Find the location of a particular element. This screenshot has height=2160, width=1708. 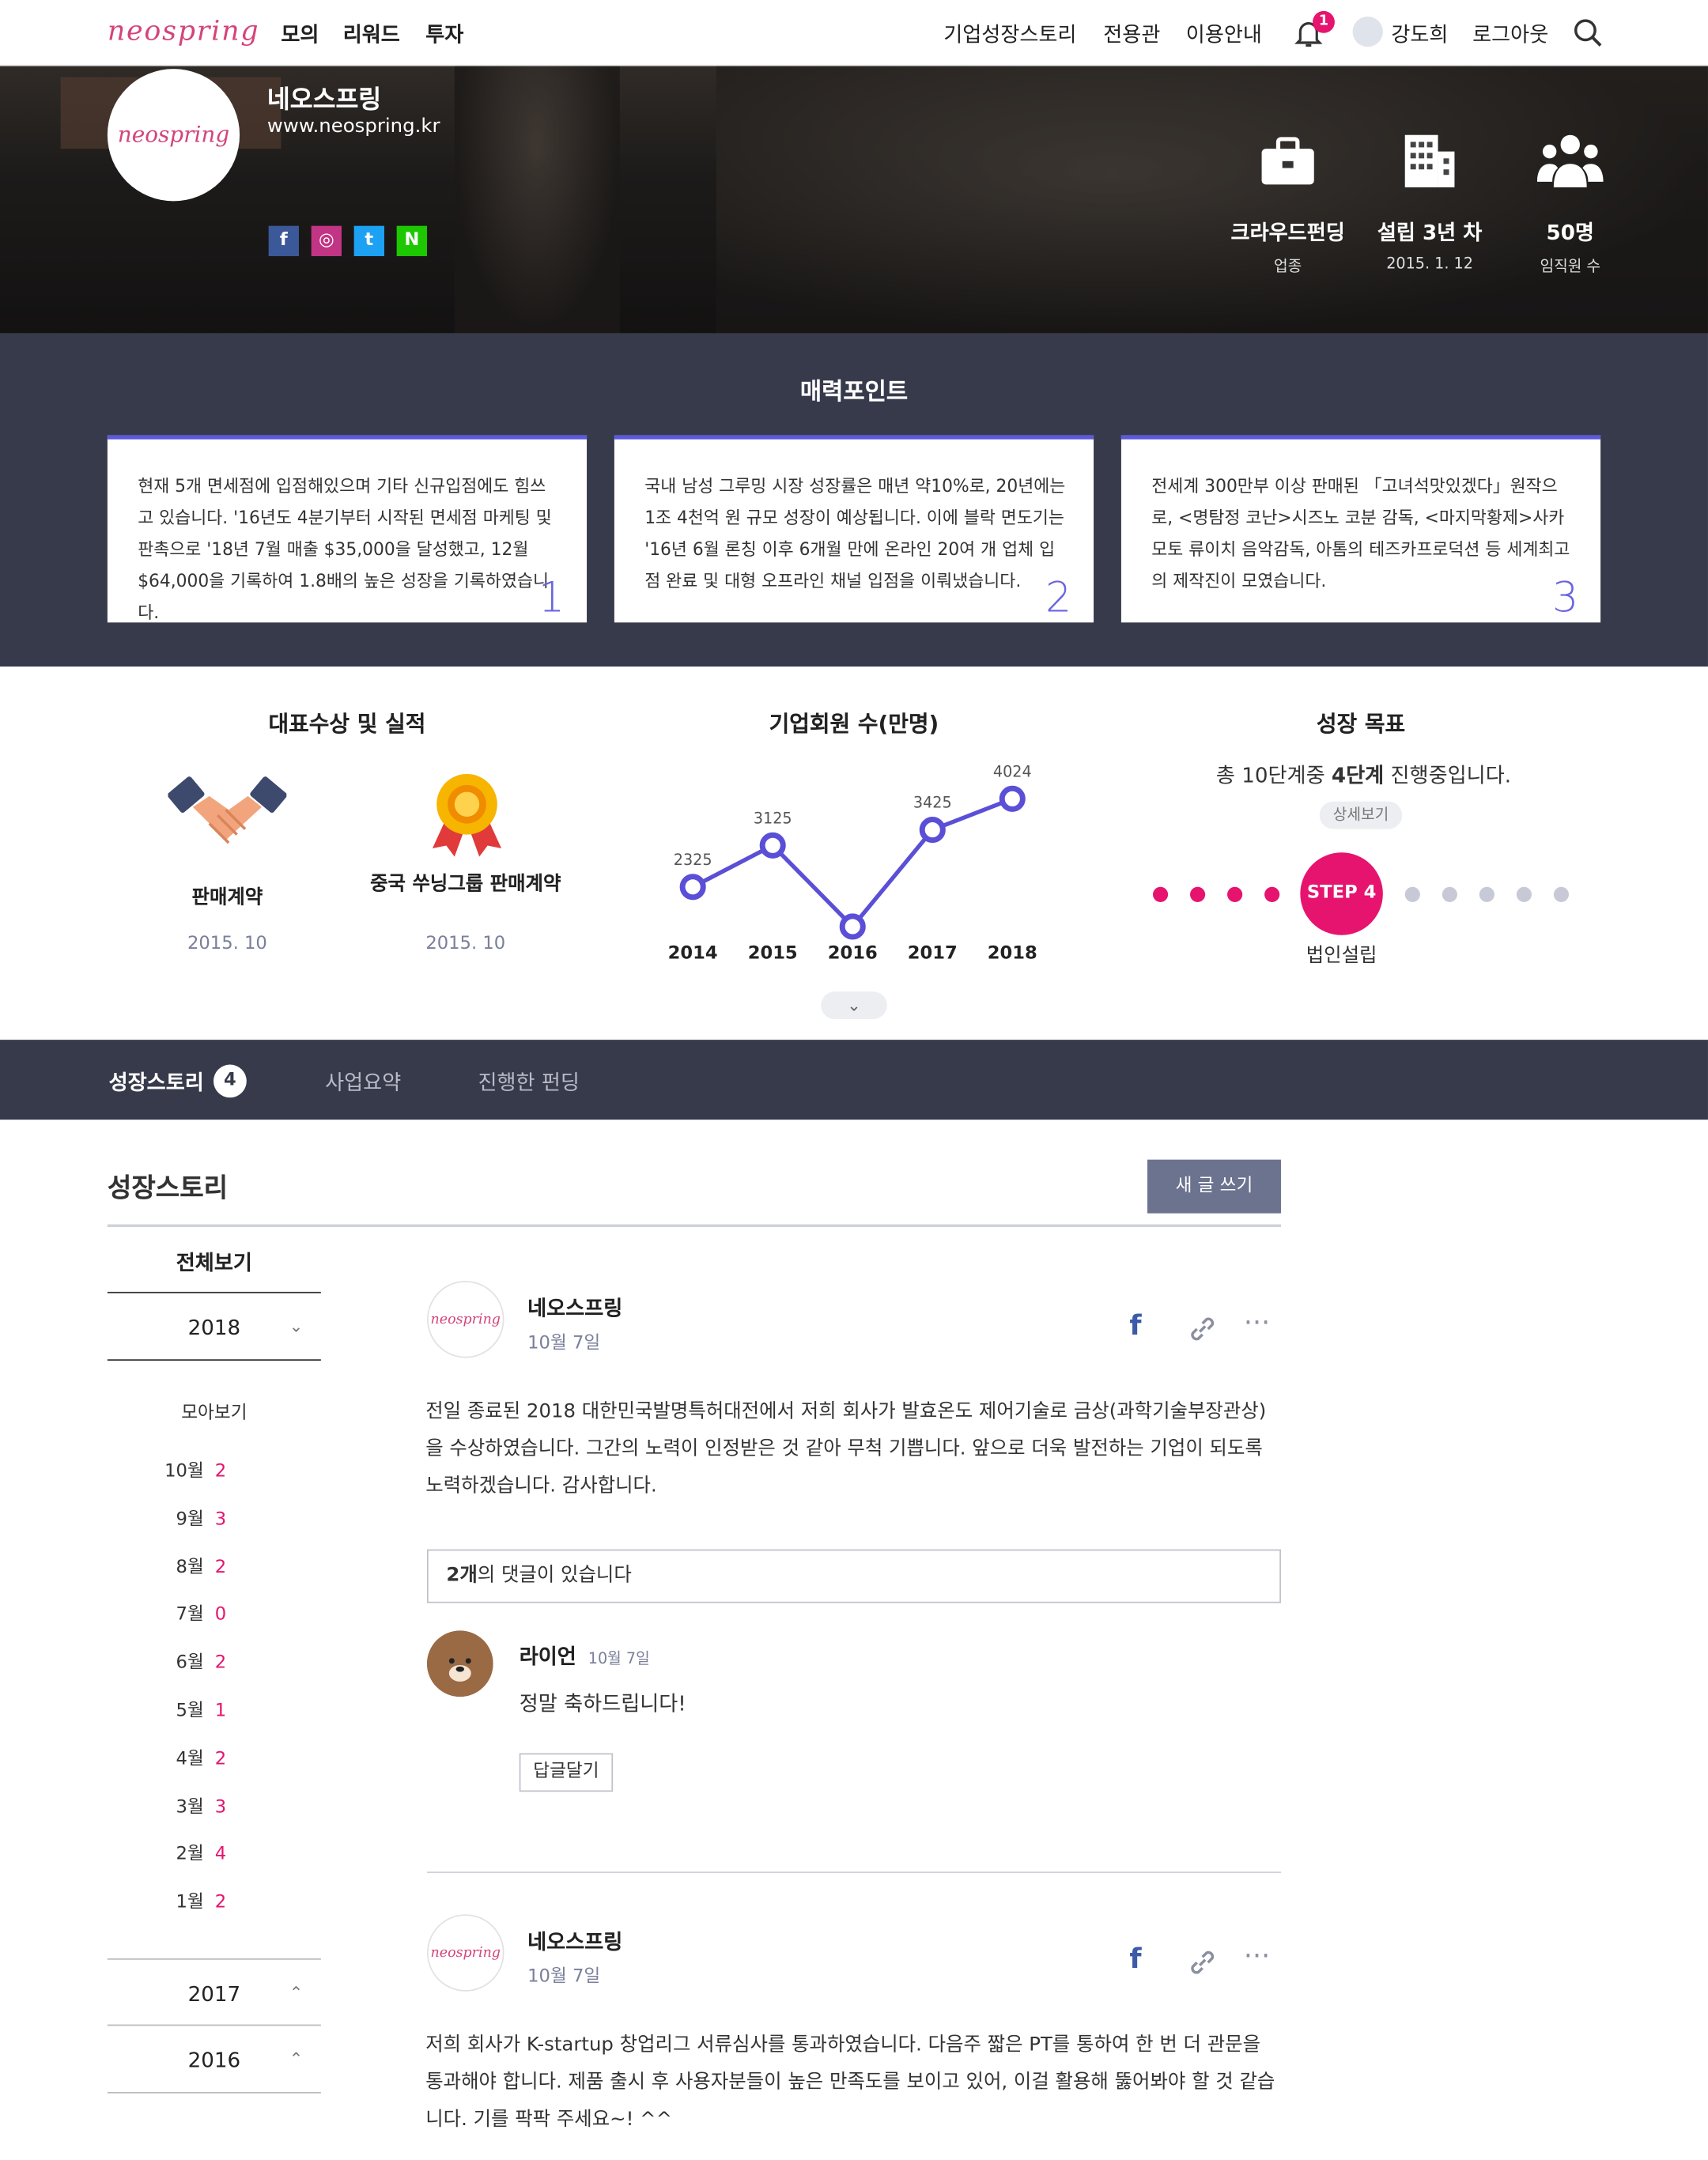

month-count: 1 is located at coordinates (221, 1711).